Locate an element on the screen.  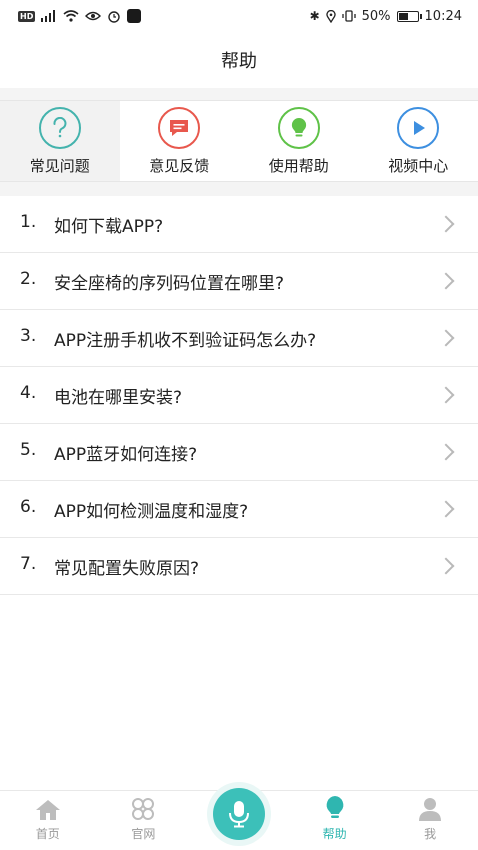
category-label: 常见问题 is located at coordinates (59, 165).